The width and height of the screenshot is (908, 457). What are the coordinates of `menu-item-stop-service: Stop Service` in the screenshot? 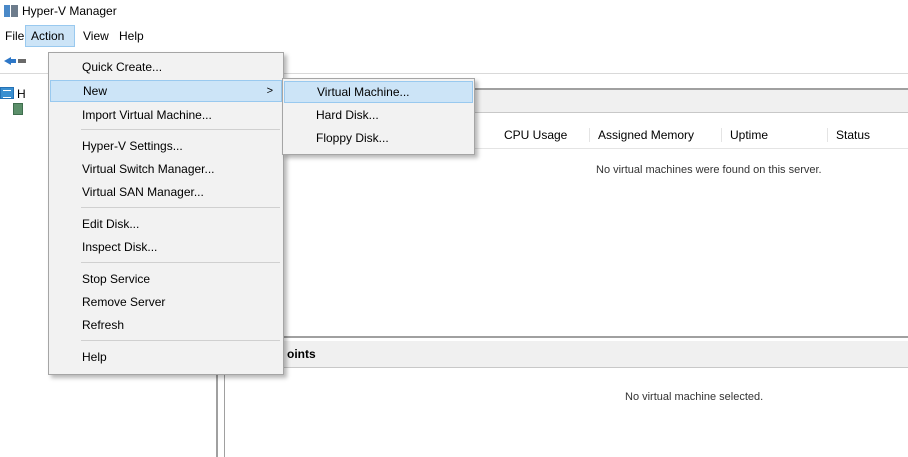 It's located at (166, 279).